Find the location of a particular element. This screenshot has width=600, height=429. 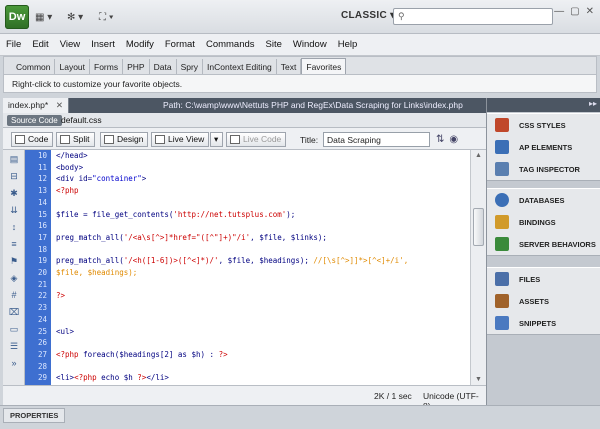

panel-group-css: CSS STYLES AP ELEMENTS TAG INSPECTOR is located at coordinates (543, 147).